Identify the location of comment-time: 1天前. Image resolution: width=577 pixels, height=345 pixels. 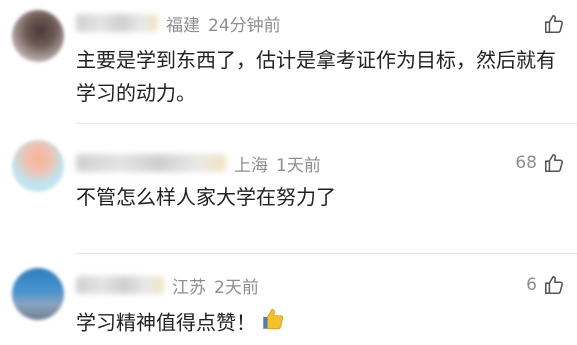
(298, 165).